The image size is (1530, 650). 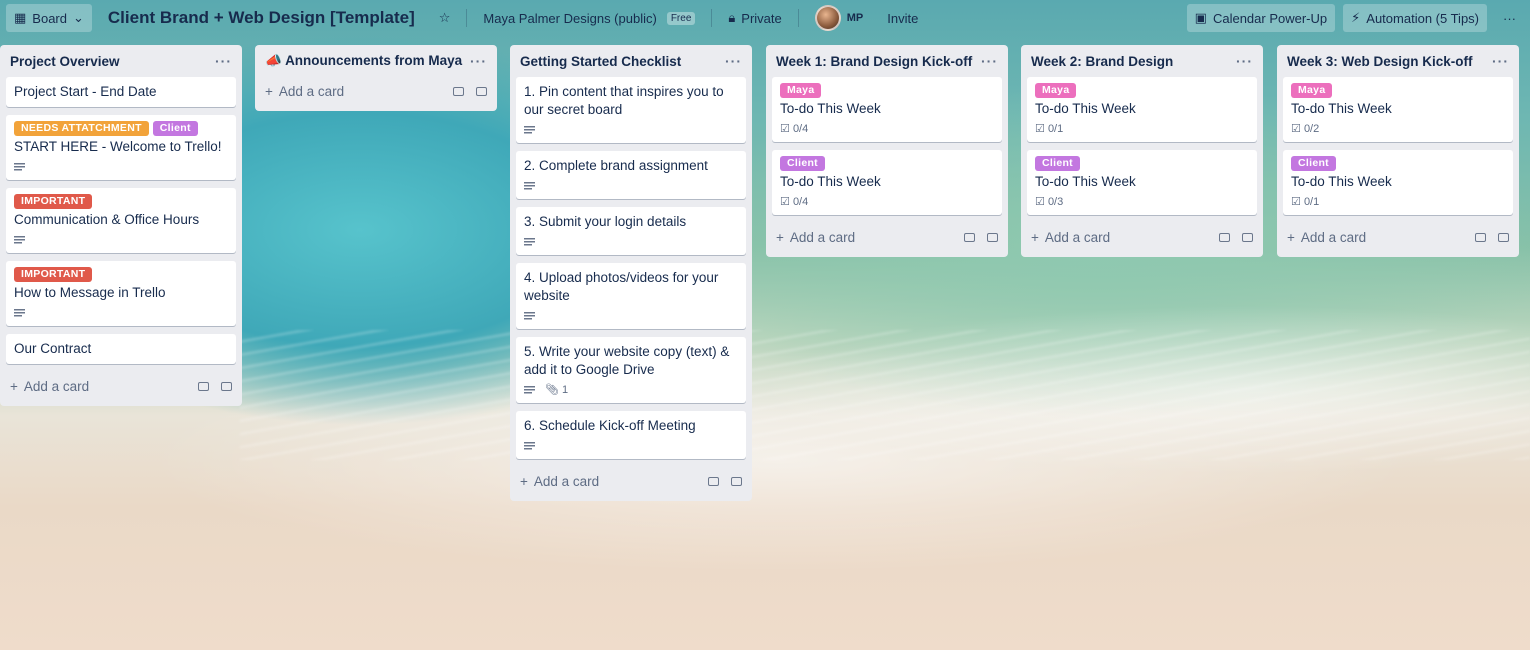 What do you see at coordinates (887, 182) in the screenshot?
I see `card: Client To-do This Week ☑ 0/4` at bounding box center [887, 182].